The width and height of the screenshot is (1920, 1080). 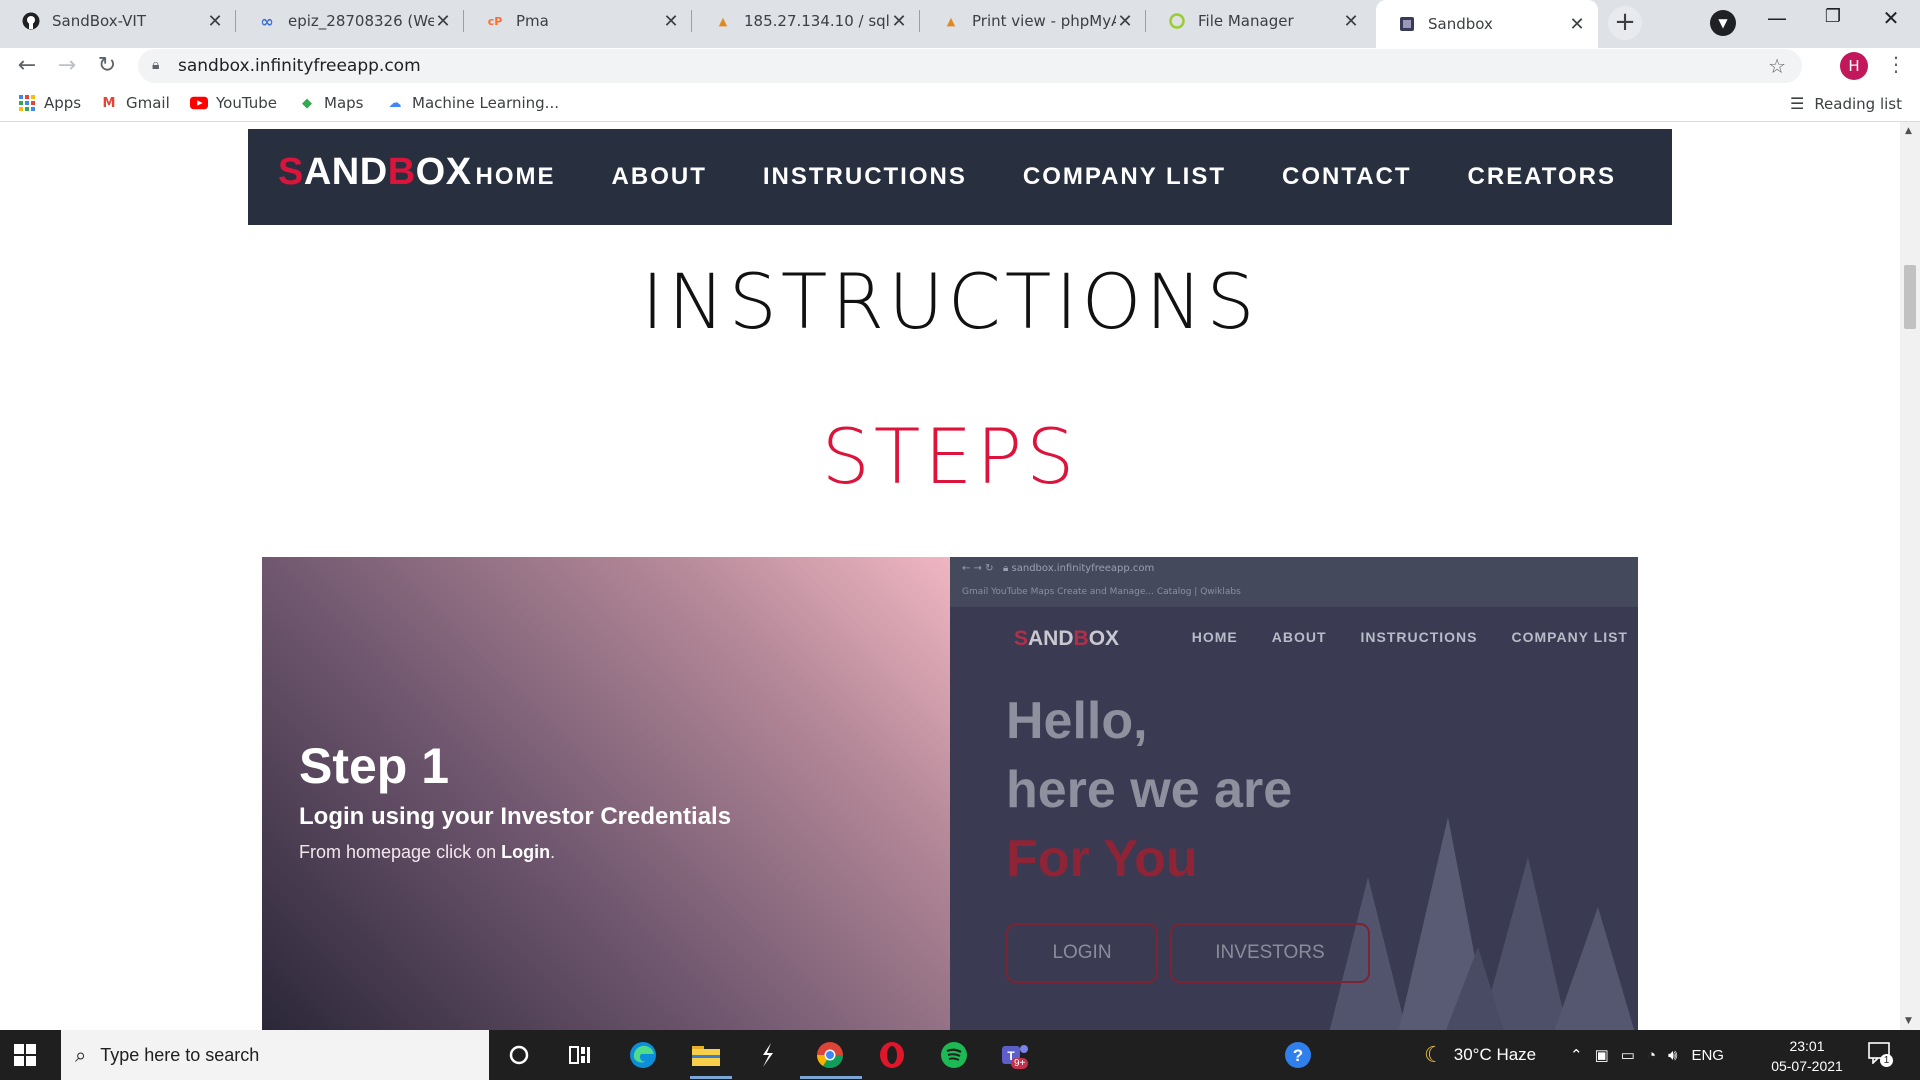 I want to click on minimize-icon: —, so click(x=1777, y=18).